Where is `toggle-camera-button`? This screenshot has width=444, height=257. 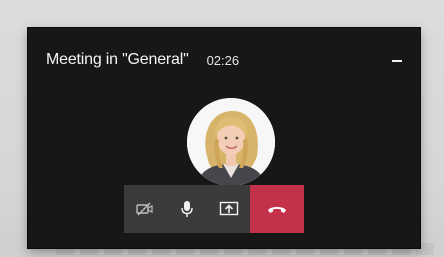 toggle-camera-button is located at coordinates (145, 209).